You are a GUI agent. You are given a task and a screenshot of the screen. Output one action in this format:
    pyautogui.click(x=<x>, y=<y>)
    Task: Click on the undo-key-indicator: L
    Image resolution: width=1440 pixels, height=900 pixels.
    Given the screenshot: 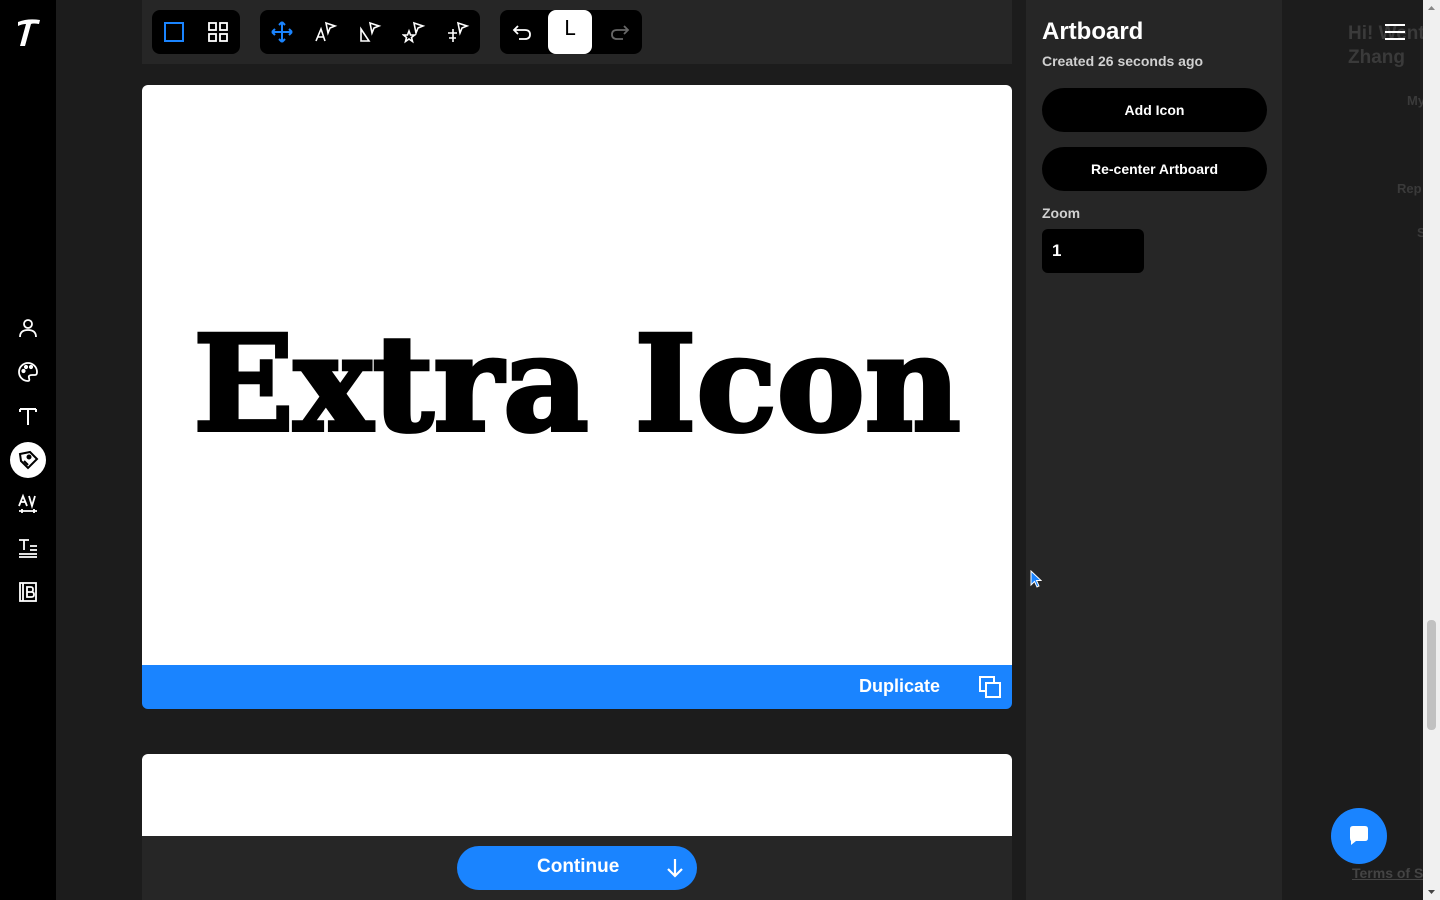 What is the action you would take?
    pyautogui.click(x=570, y=32)
    